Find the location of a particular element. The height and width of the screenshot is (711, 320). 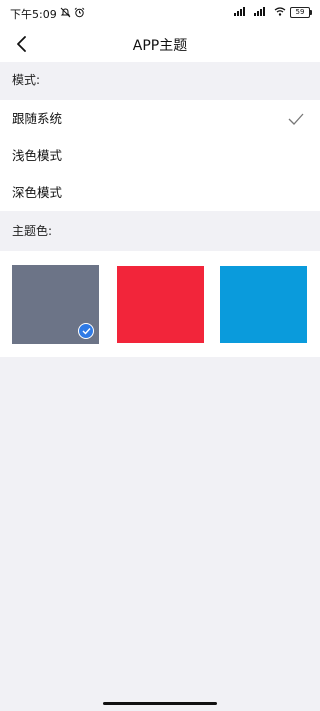

status-left: 下午5:09 is located at coordinates (47, 14).